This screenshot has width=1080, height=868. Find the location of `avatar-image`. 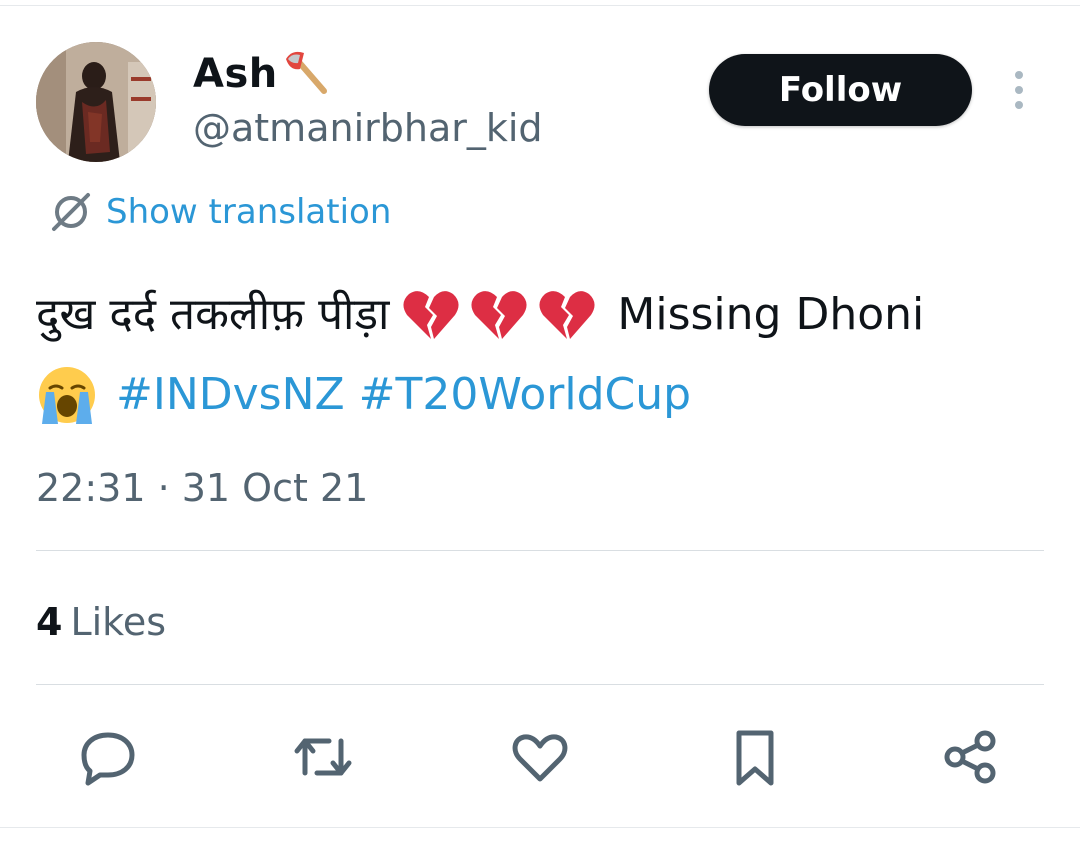

avatar-image is located at coordinates (96, 102).